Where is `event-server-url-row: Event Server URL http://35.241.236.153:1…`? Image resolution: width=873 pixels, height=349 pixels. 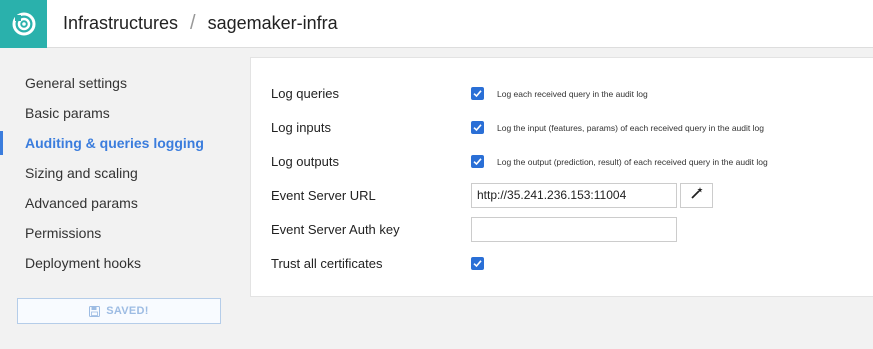 event-server-url-row: Event Server URL http://35.241.236.153:1… is located at coordinates (562, 196).